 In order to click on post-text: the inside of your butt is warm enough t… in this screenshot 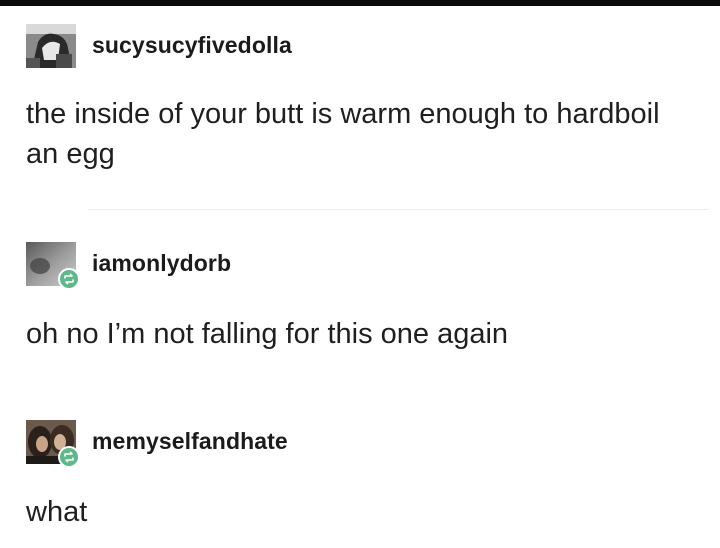, I will do `click(343, 134)`.